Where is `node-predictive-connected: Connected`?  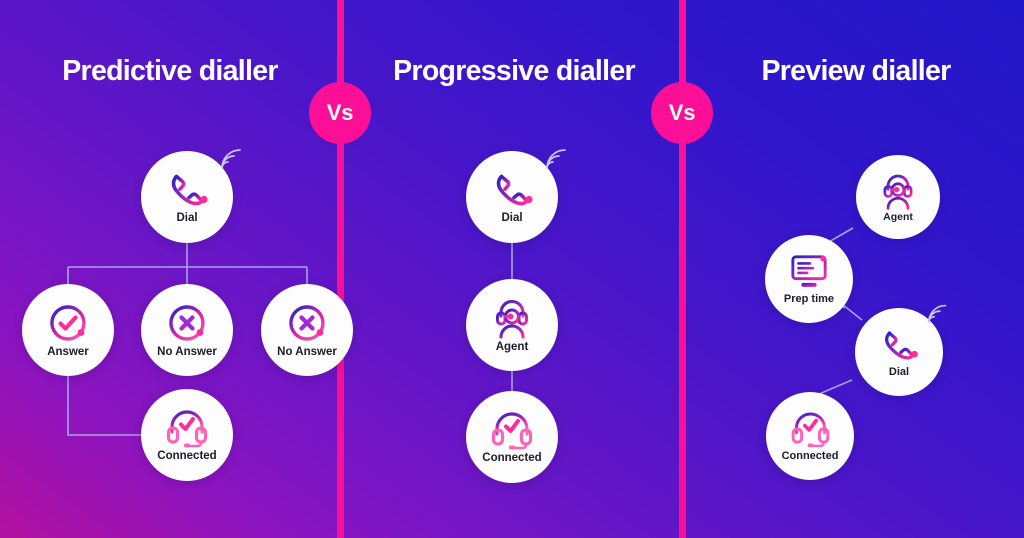
node-predictive-connected: Connected is located at coordinates (187, 435).